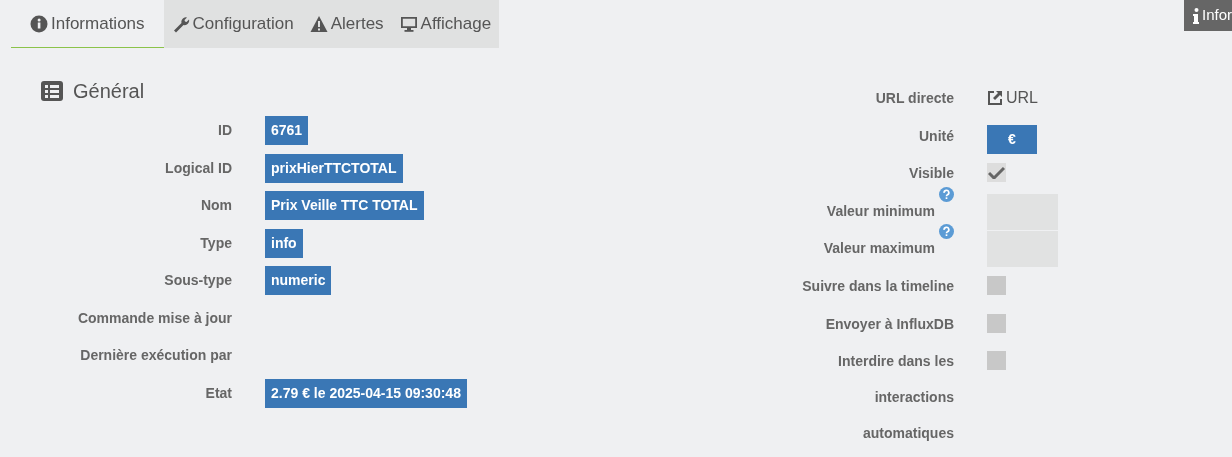 This screenshot has width=1232, height=457. Describe the element at coordinates (1012, 139) in the screenshot. I see `unit-value: €` at that location.